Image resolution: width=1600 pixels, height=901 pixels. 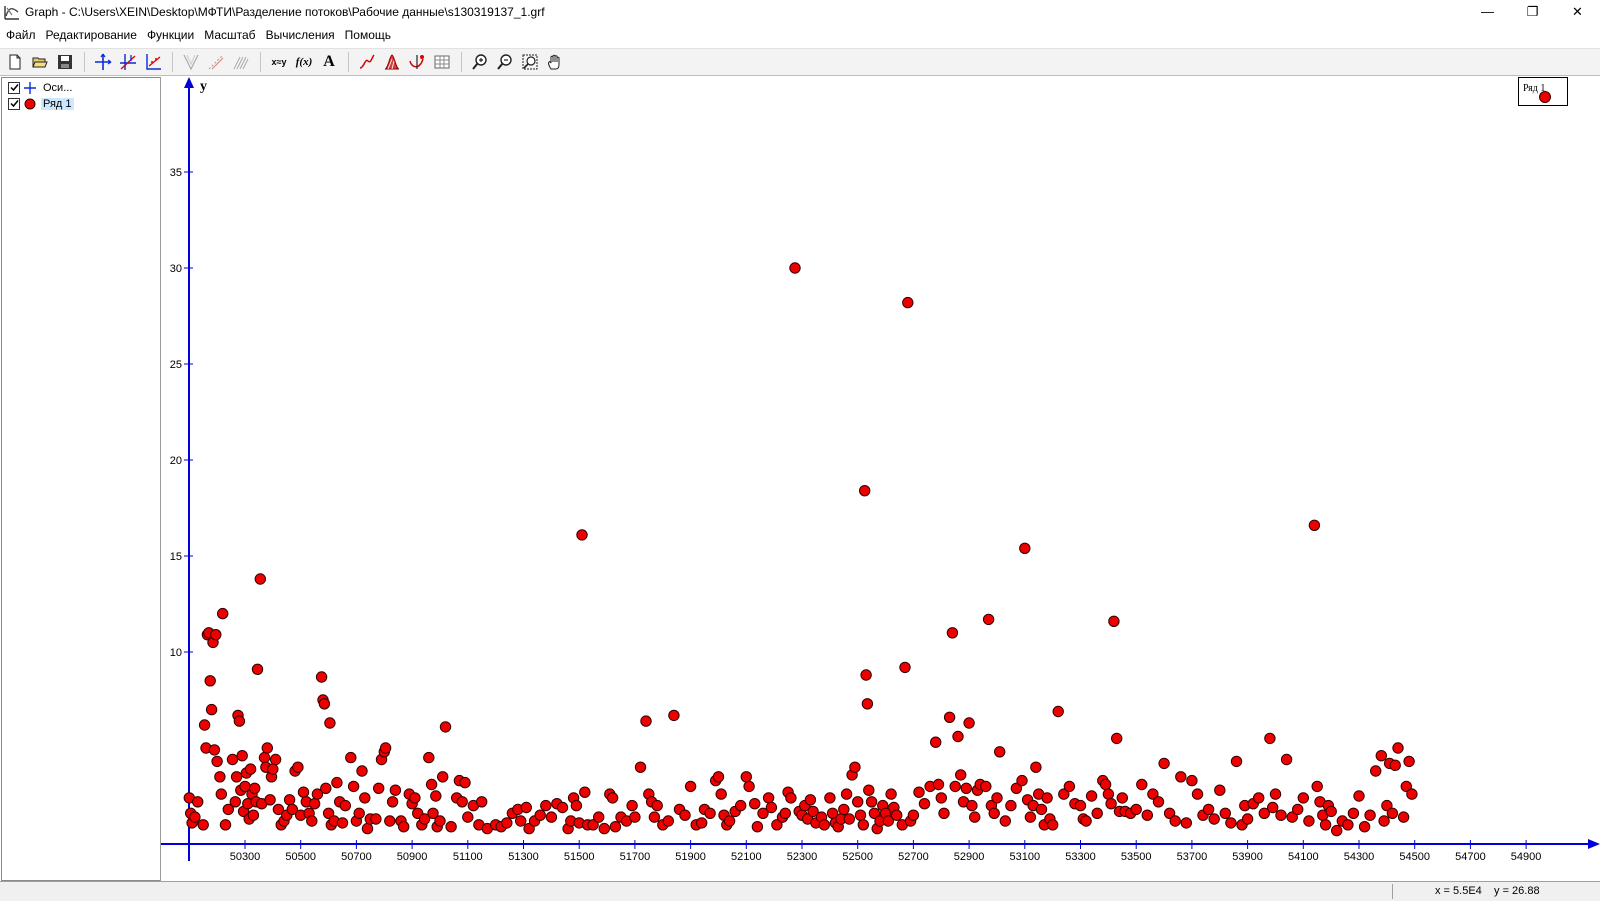 I want to click on tangent-button, so click(x=191, y=62).